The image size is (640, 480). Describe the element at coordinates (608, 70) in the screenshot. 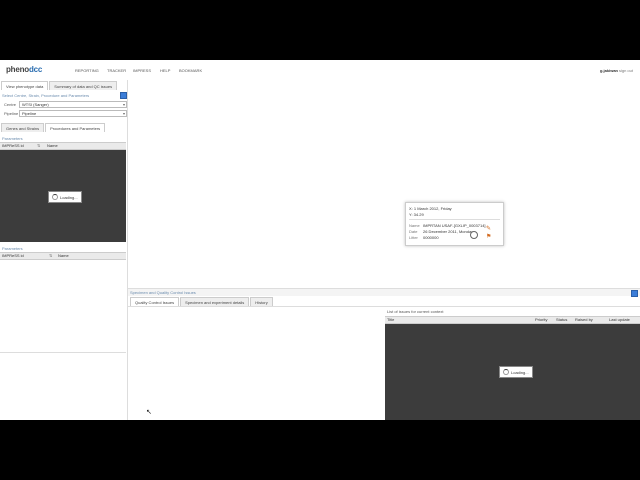

I see `username: g.jakiwan` at that location.